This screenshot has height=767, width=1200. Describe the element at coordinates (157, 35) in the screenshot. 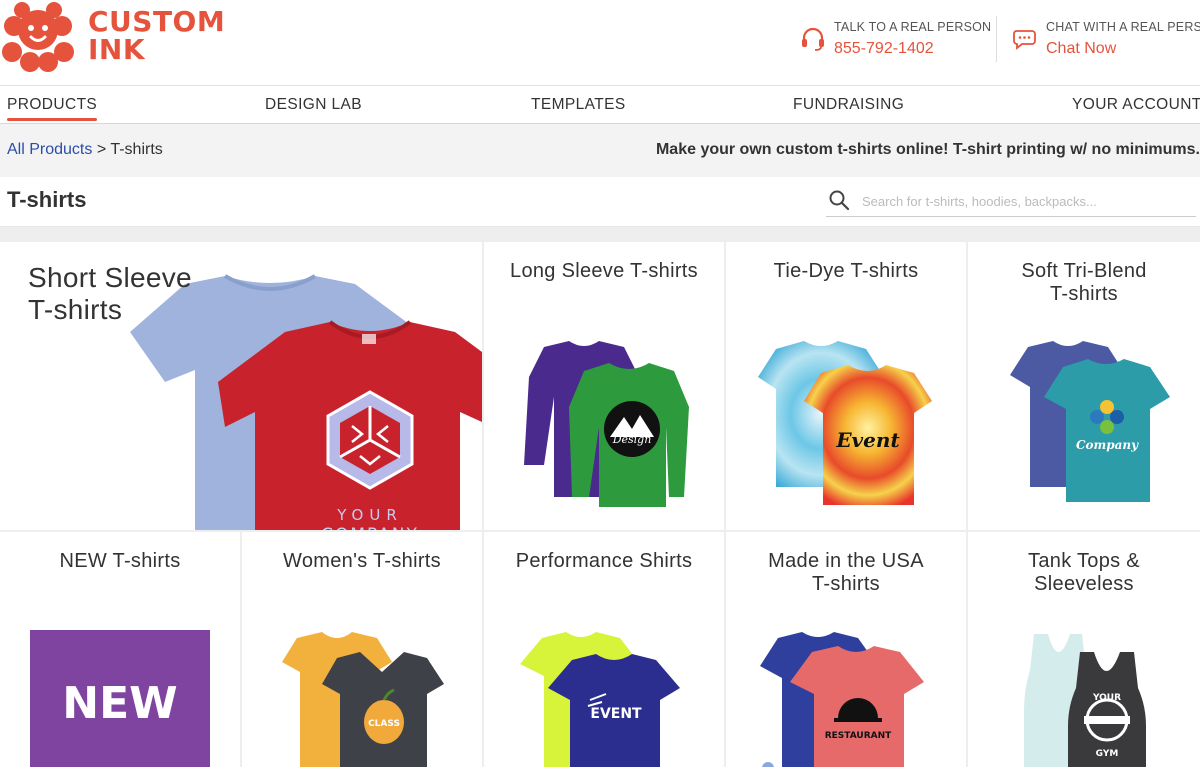

I see `logo-wordmark: CUSTOM INK` at that location.